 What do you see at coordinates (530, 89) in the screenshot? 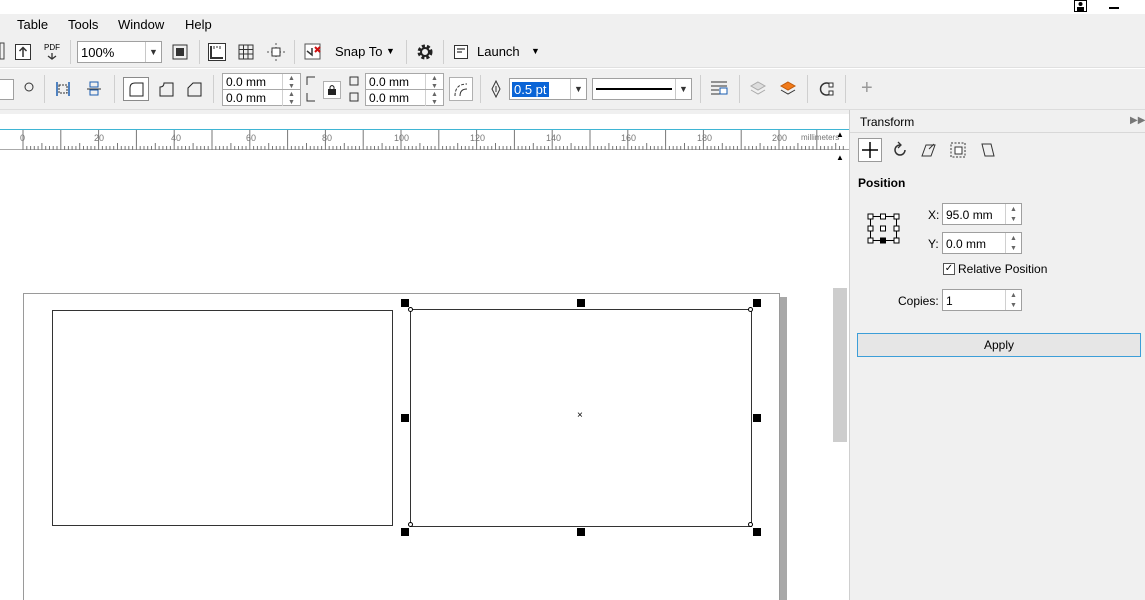
I see `outline-width-value: 0.5 pt` at bounding box center [530, 89].